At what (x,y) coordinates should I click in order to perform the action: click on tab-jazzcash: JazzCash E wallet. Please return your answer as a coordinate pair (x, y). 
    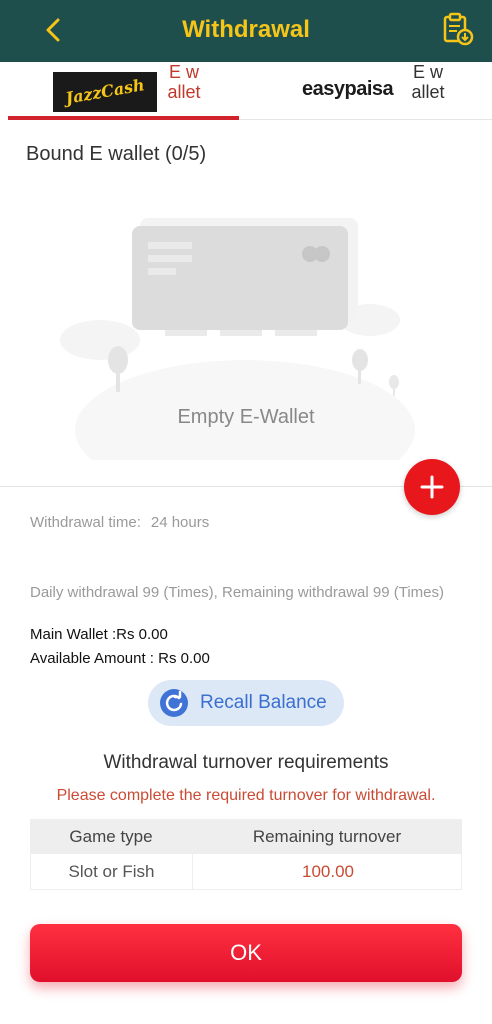
    Looking at the image, I should click on (123, 91).